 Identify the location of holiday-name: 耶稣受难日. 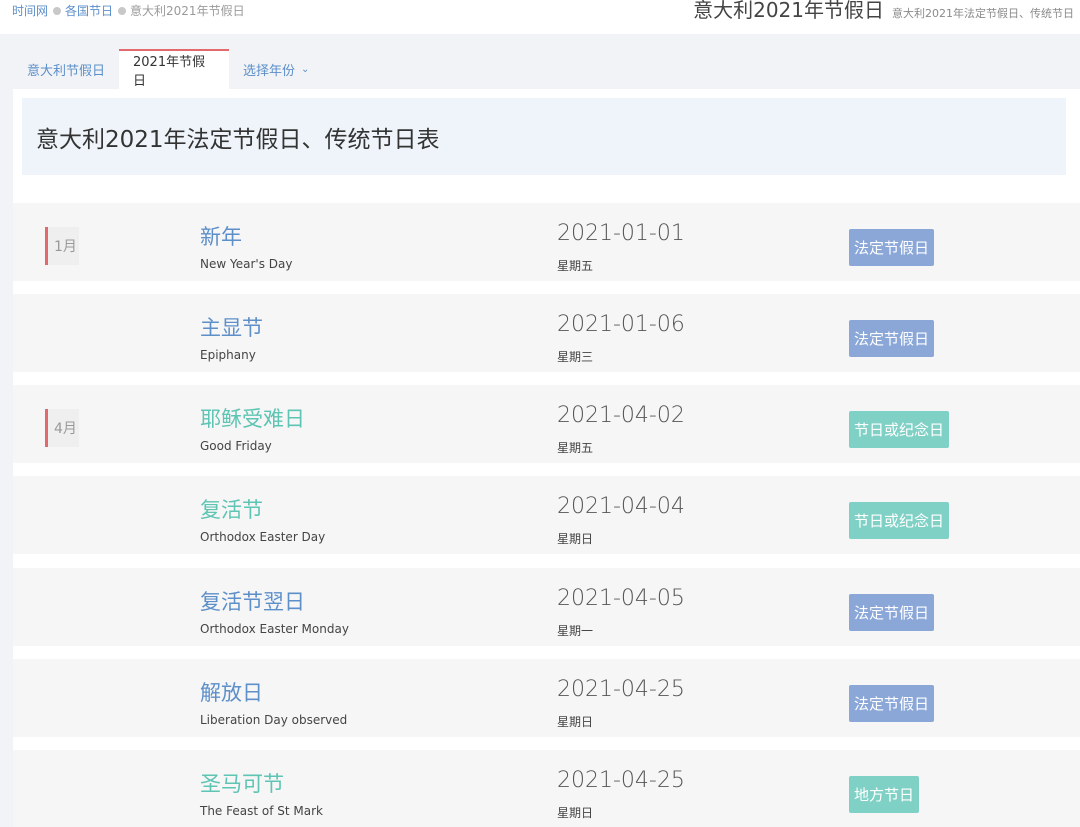
(252, 418).